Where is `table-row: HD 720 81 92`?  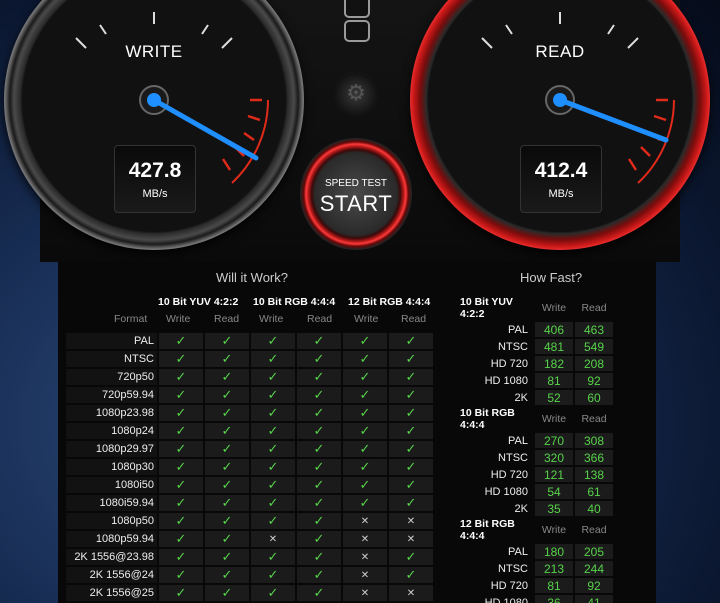
table-row: HD 720 81 92 is located at coordinates (536, 585).